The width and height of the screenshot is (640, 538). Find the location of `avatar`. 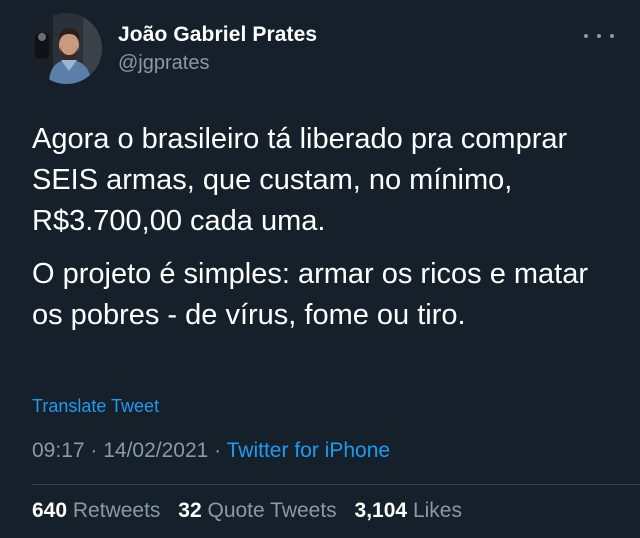

avatar is located at coordinates (66, 48).